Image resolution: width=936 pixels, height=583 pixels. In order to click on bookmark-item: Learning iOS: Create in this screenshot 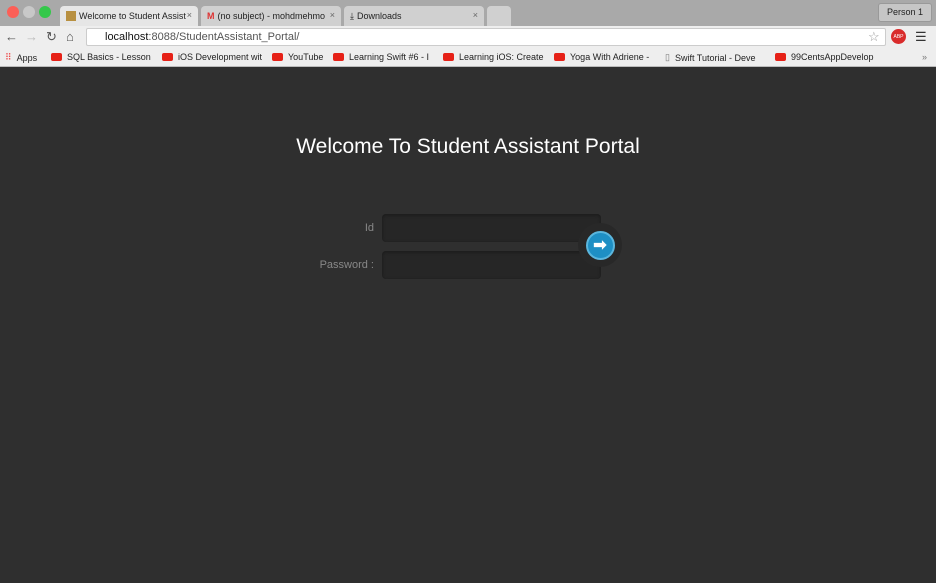, I will do `click(493, 57)`.